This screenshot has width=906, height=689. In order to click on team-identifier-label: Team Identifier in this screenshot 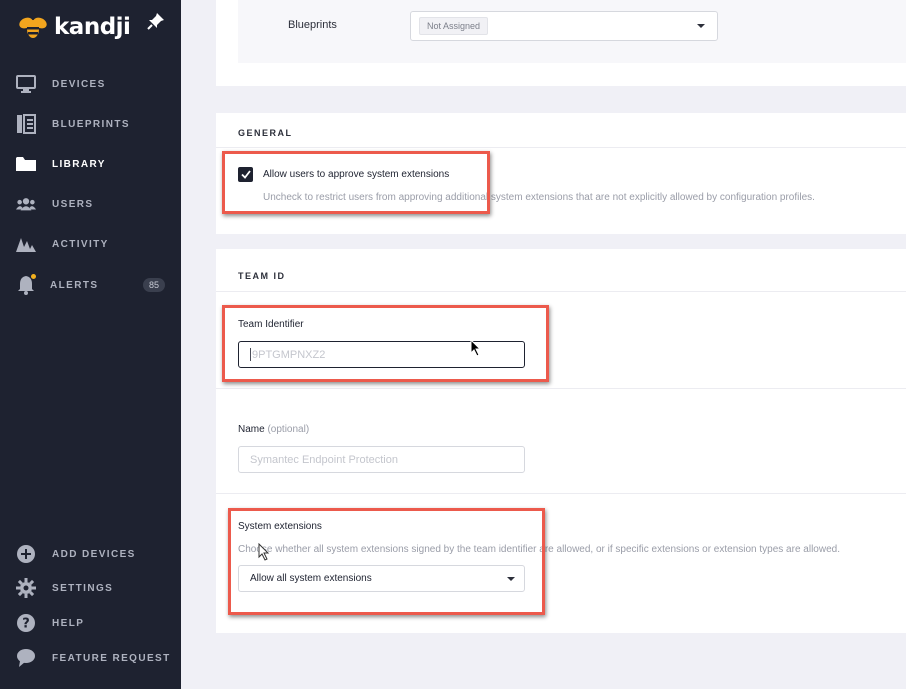, I will do `click(271, 324)`.